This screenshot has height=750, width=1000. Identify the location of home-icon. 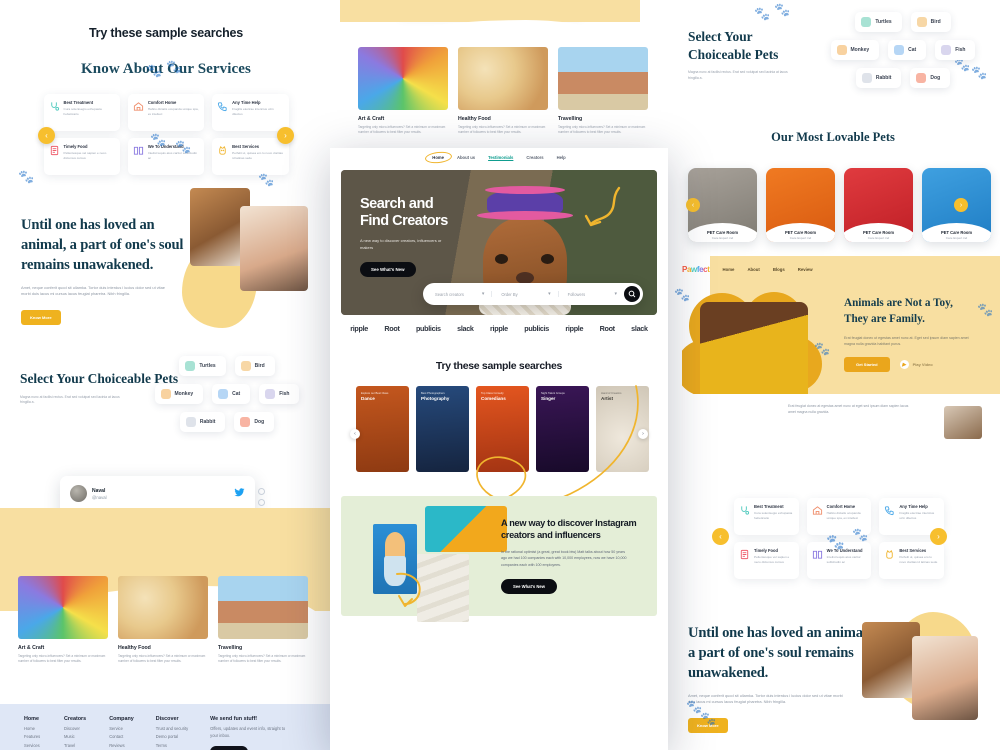
(138, 106).